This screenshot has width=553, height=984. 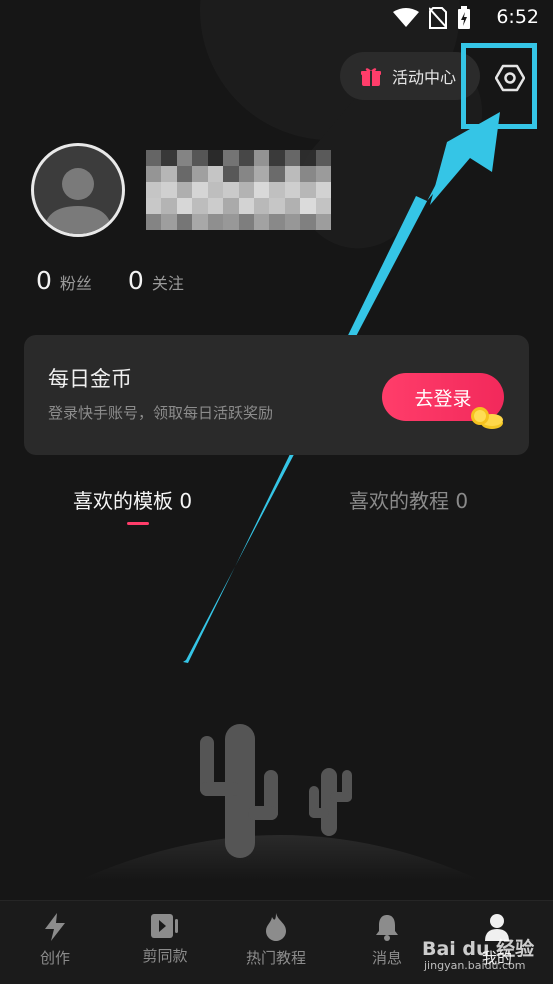 What do you see at coordinates (280, 802) in the screenshot?
I see `empty-state-cactus-icon` at bounding box center [280, 802].